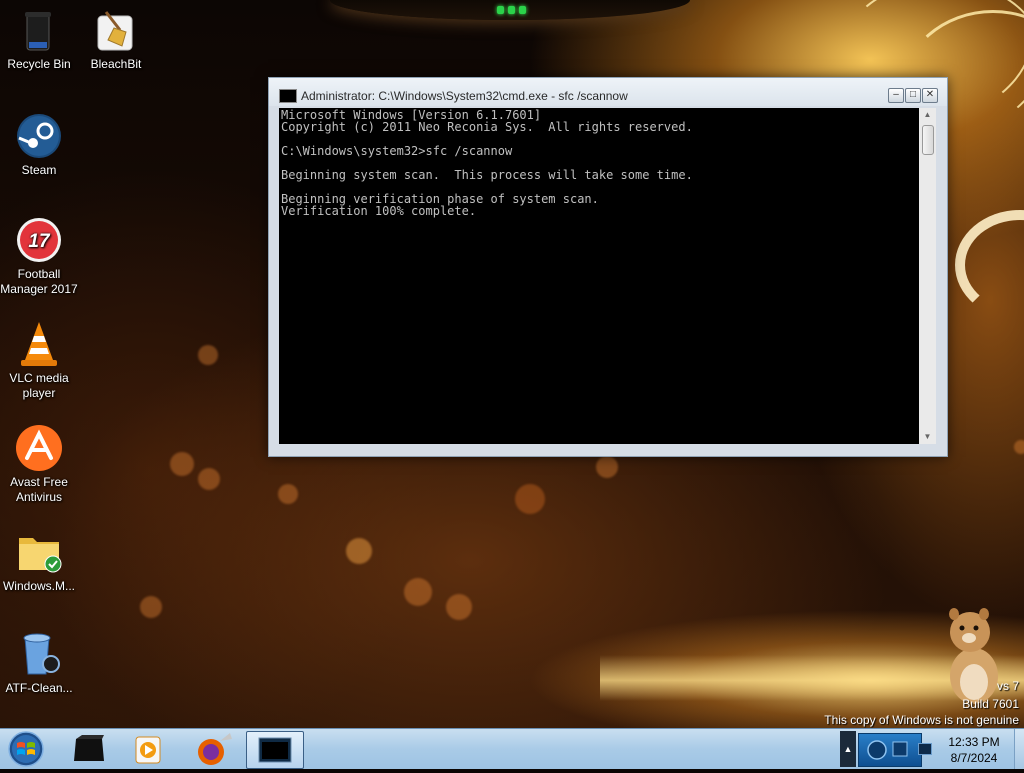 Image resolution: width=1024 pixels, height=773 pixels. What do you see at coordinates (1019, 749) in the screenshot?
I see `show-desktop-button` at bounding box center [1019, 749].